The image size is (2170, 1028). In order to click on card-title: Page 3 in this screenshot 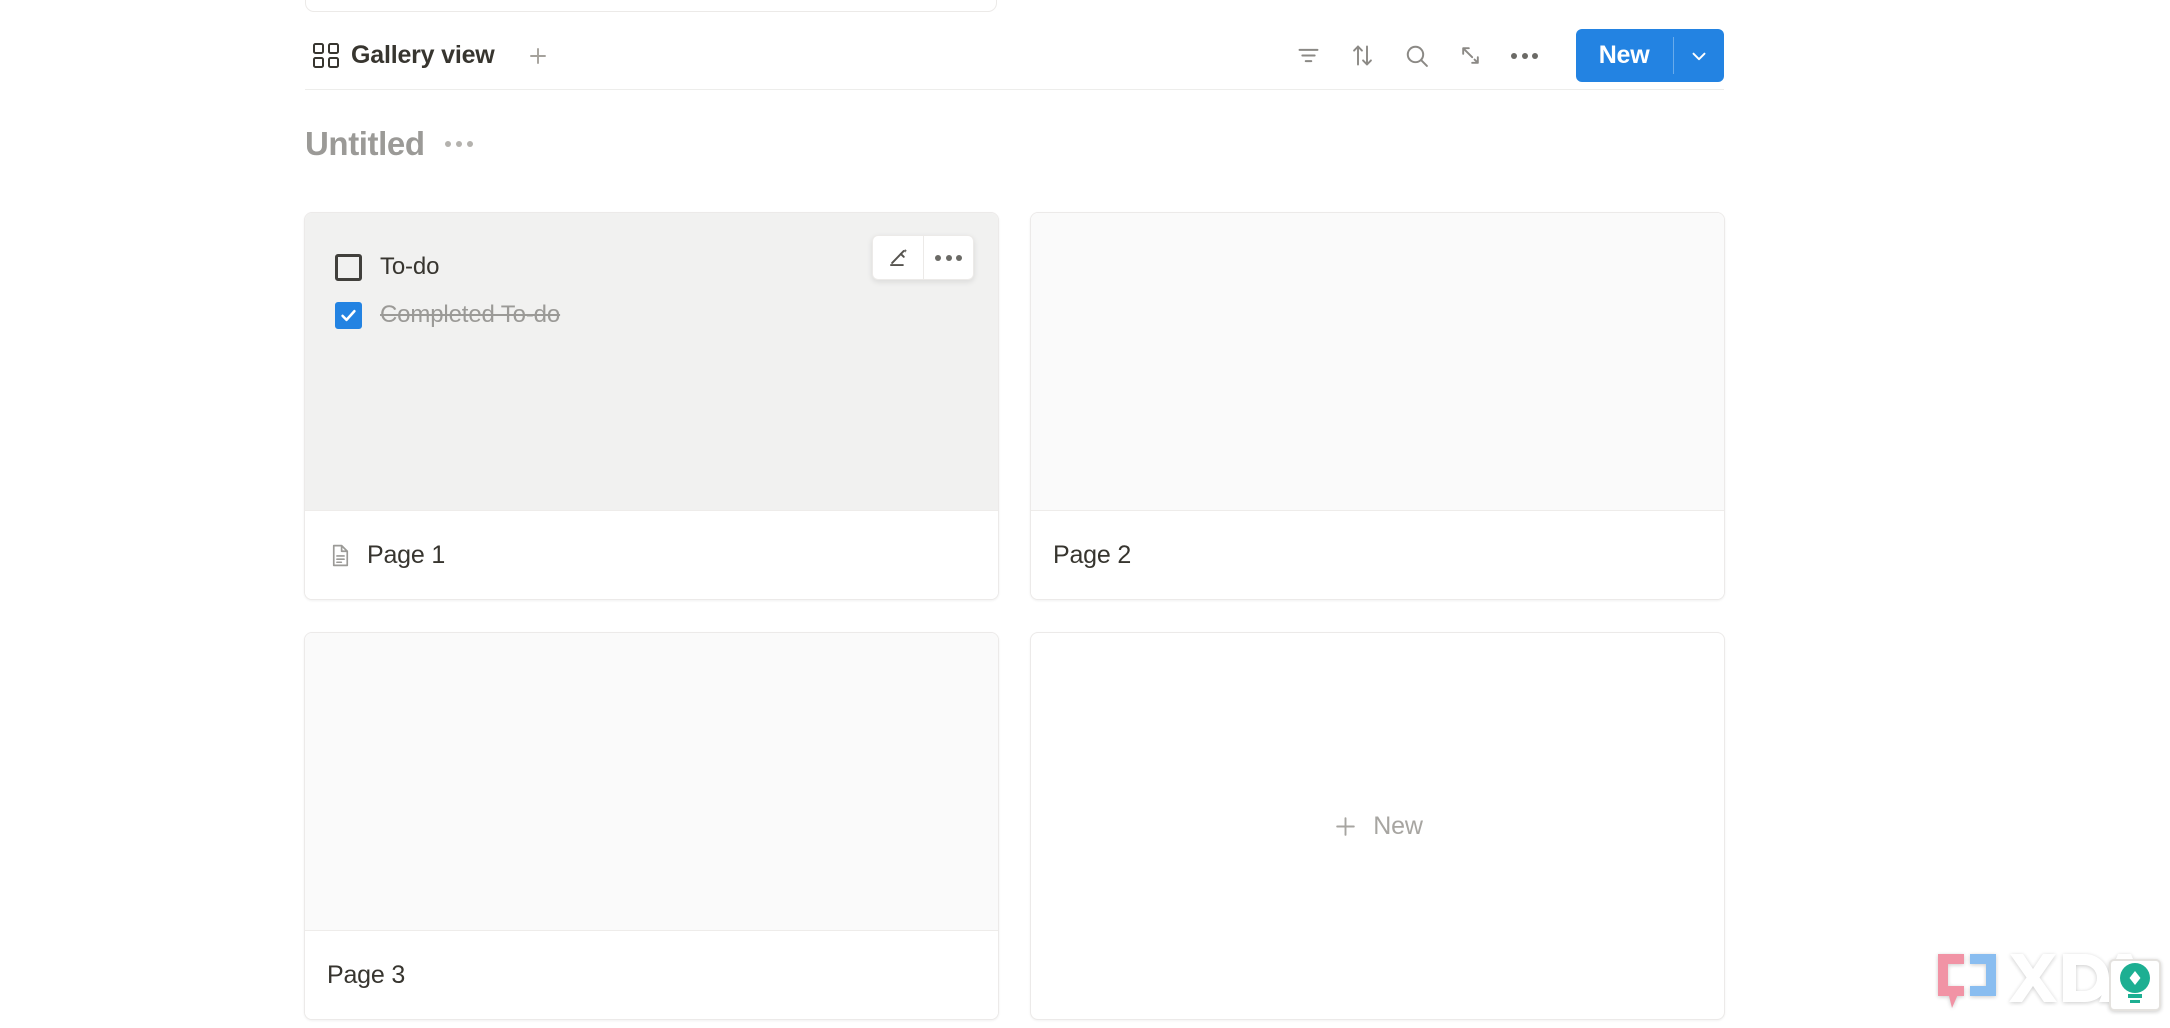, I will do `click(366, 974)`.